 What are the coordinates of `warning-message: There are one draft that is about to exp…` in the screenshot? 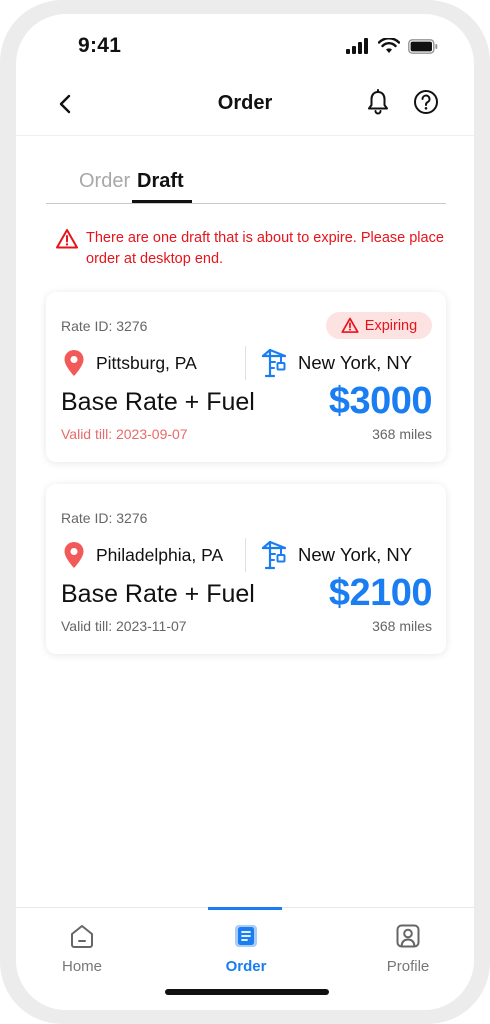 It's located at (265, 248).